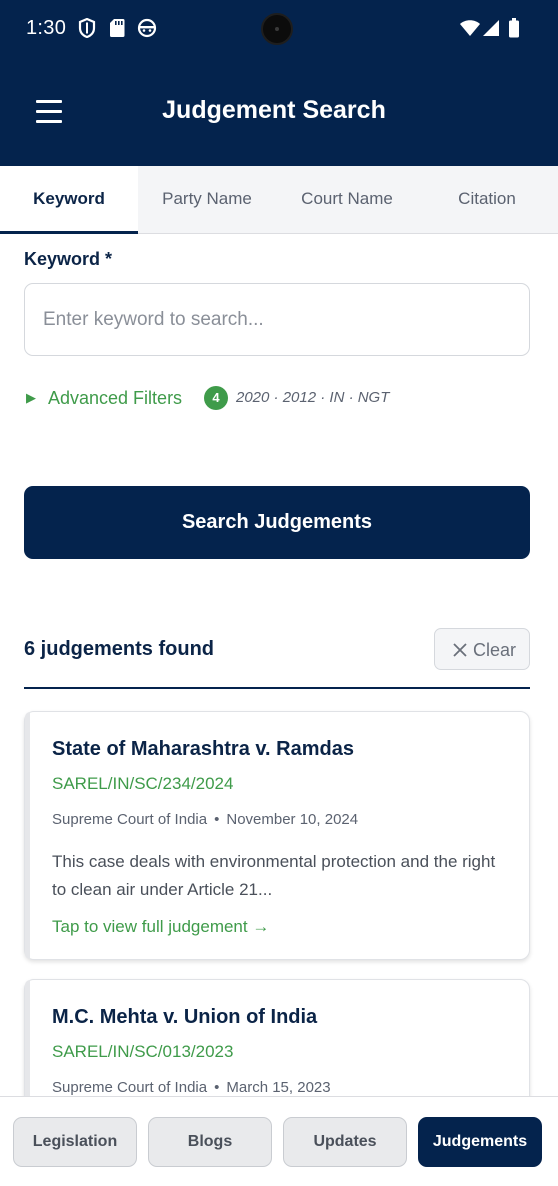  I want to click on camera-cutout, so click(277, 29).